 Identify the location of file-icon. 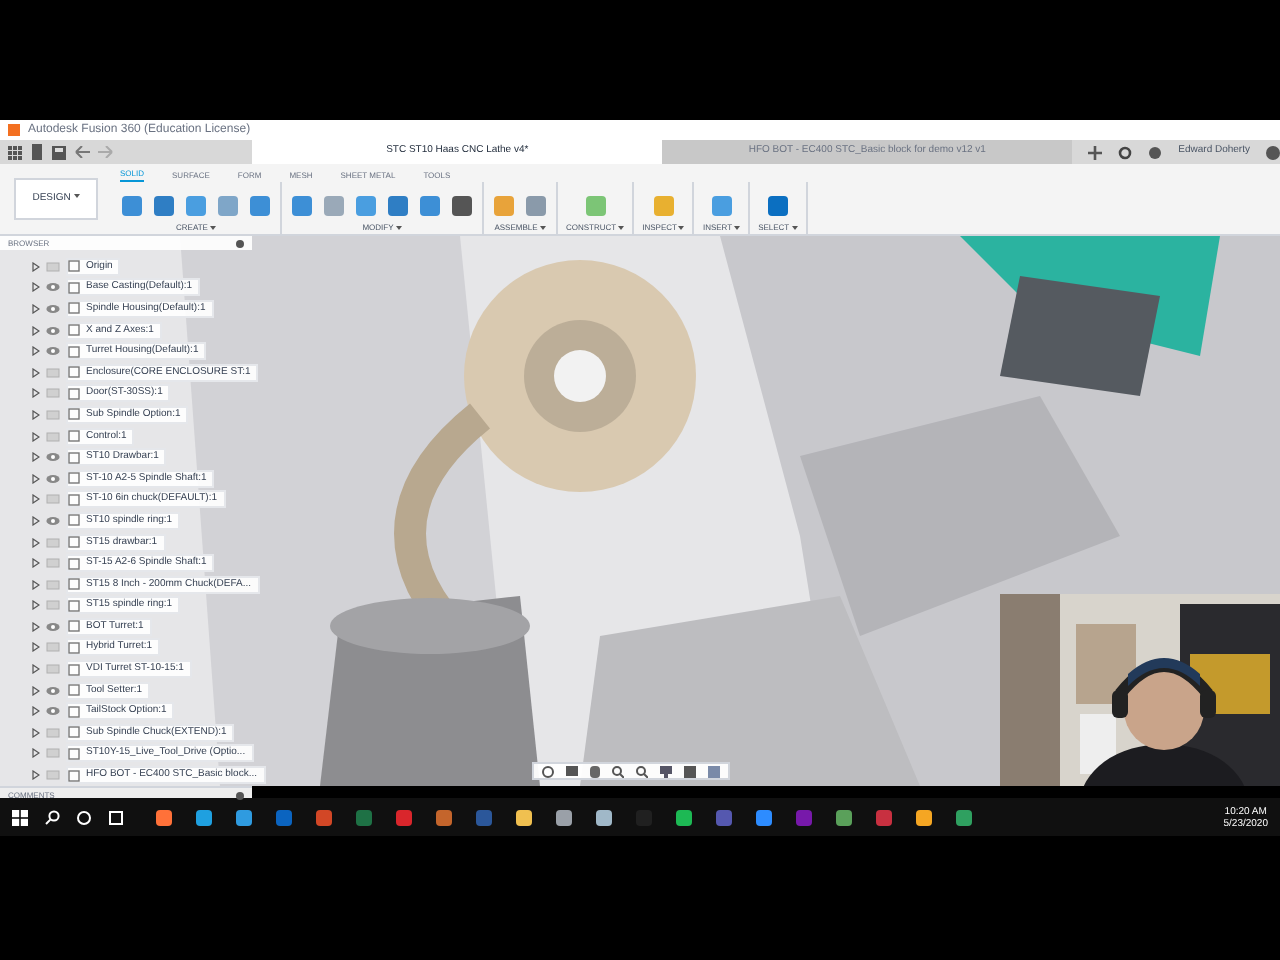
(37, 152).